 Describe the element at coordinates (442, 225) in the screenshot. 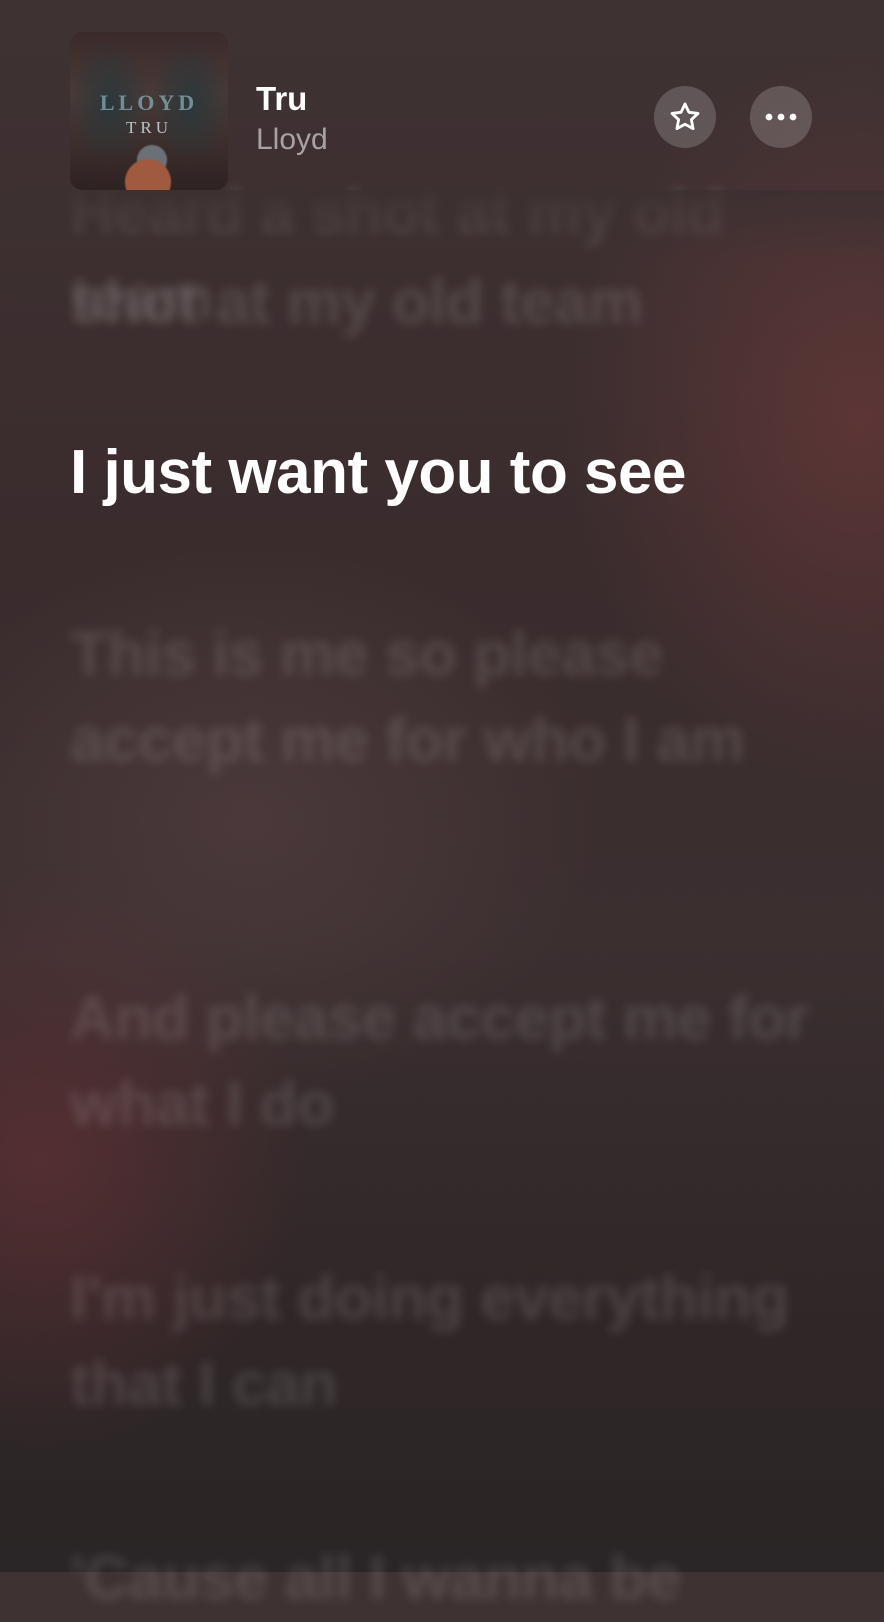

I see `header-fade` at that location.